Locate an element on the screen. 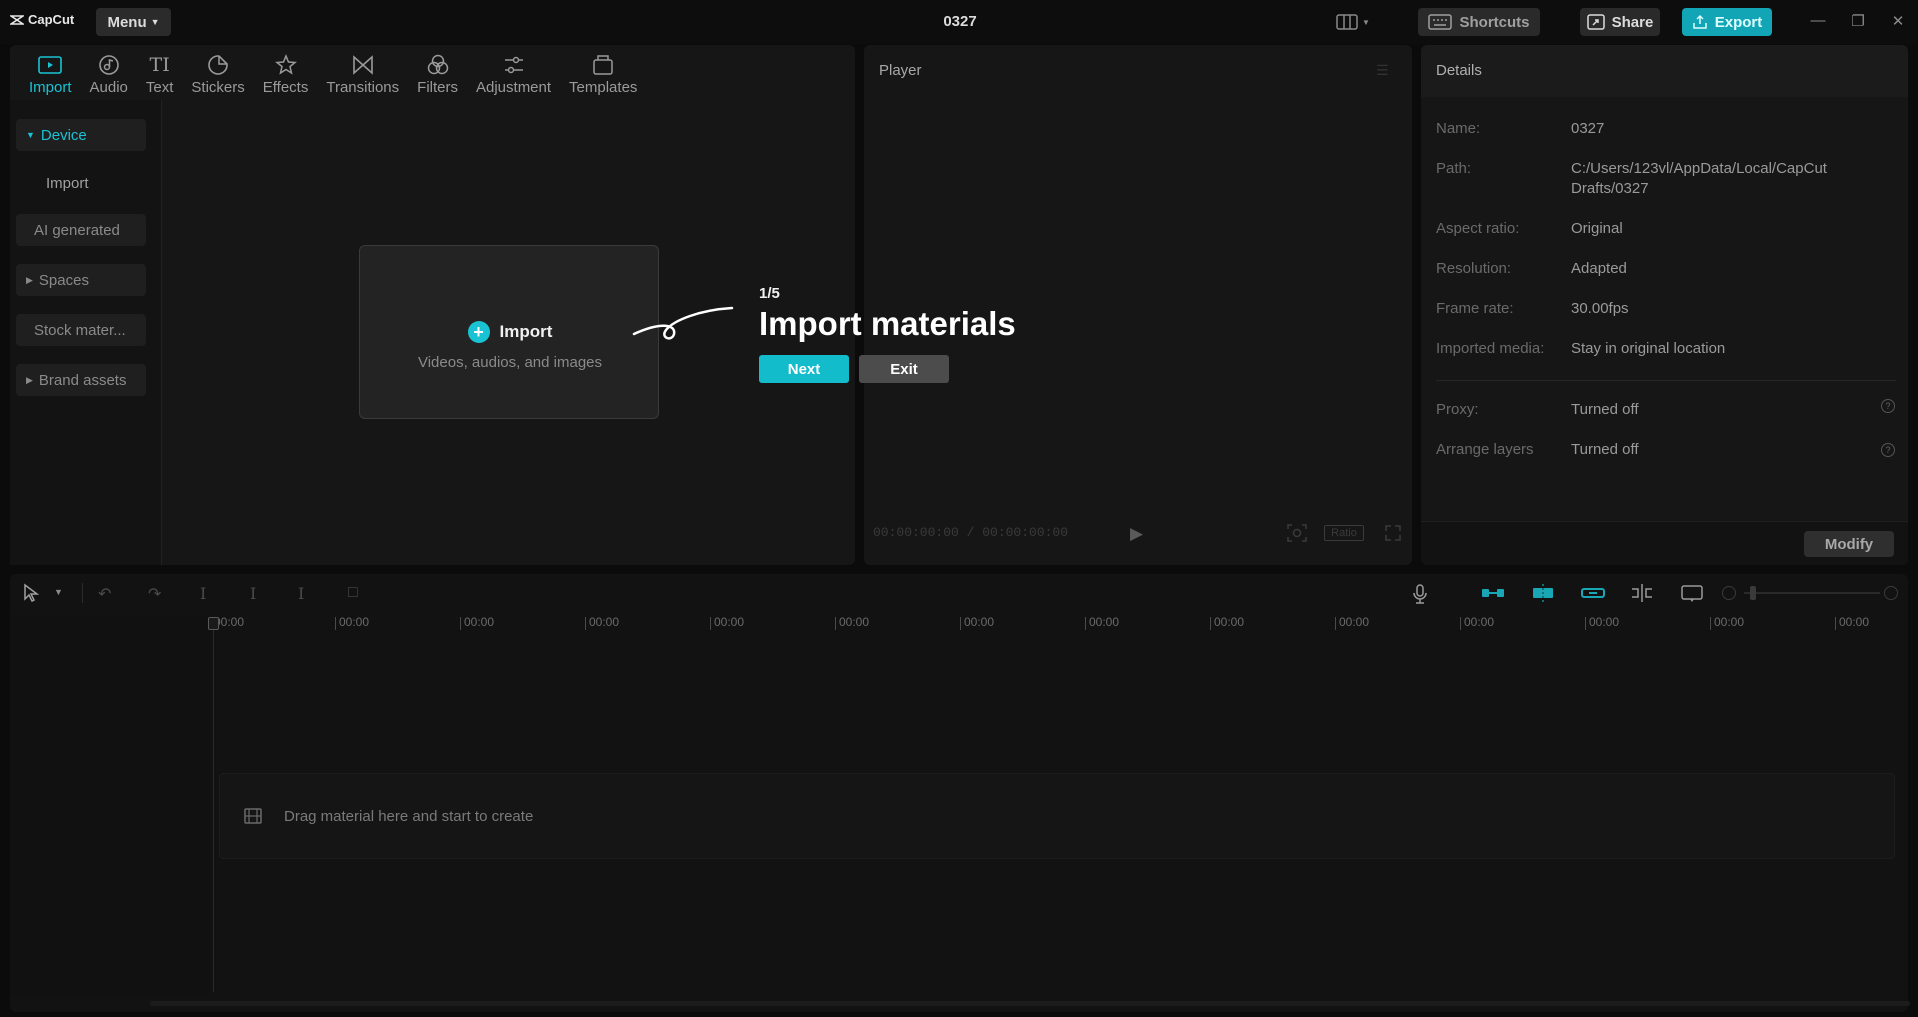 The height and width of the screenshot is (1017, 1918). detail-arrange-layers-value: Turned off is located at coordinates (1605, 449).